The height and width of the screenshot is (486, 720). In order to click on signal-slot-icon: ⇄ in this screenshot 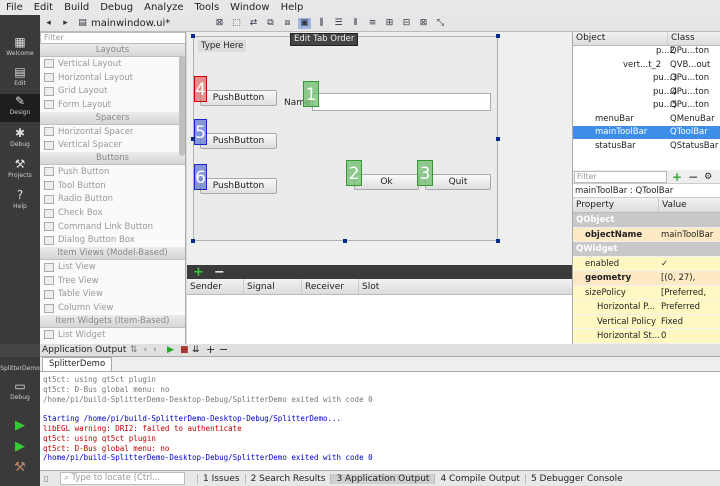, I will do `click(253, 23)`.